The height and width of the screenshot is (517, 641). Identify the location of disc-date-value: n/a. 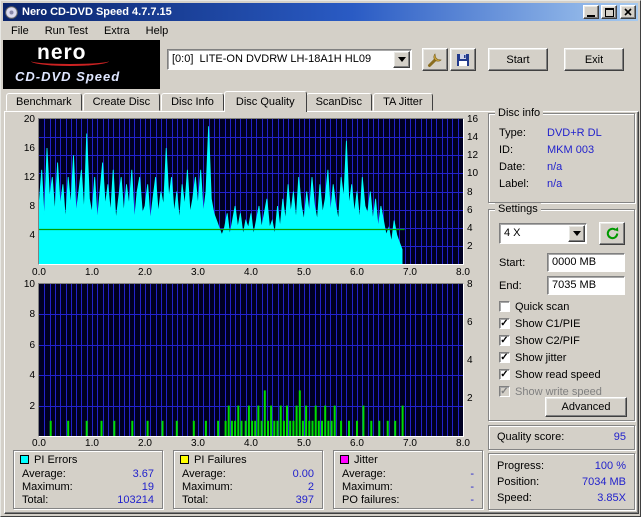
(555, 167).